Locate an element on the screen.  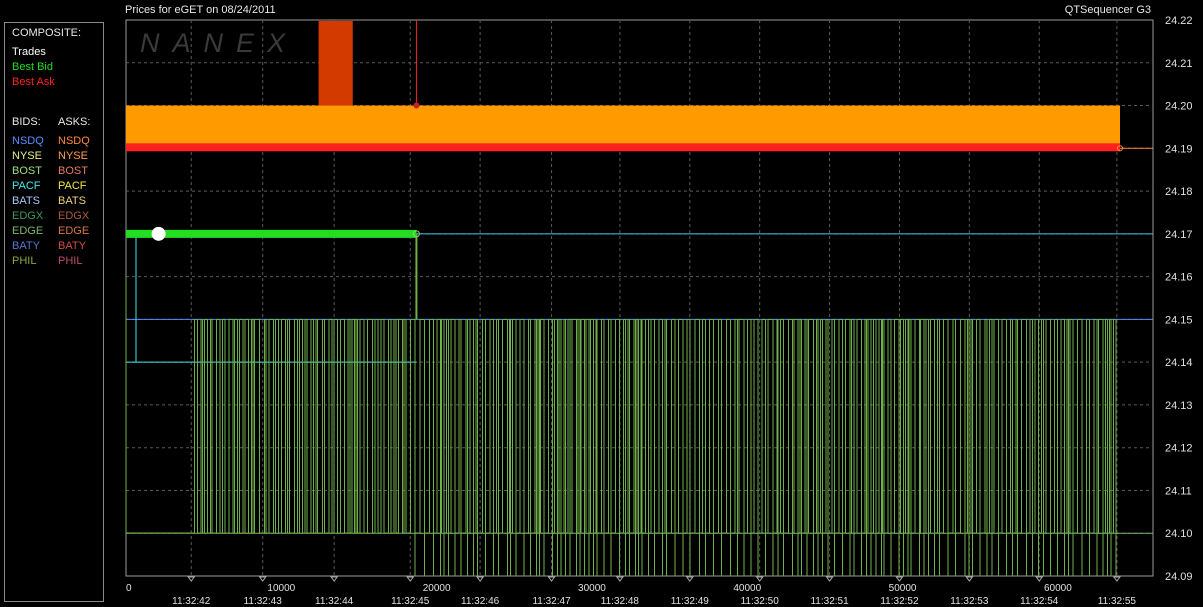
y-tick-label: 24.14 is located at coordinates (1179, 363).